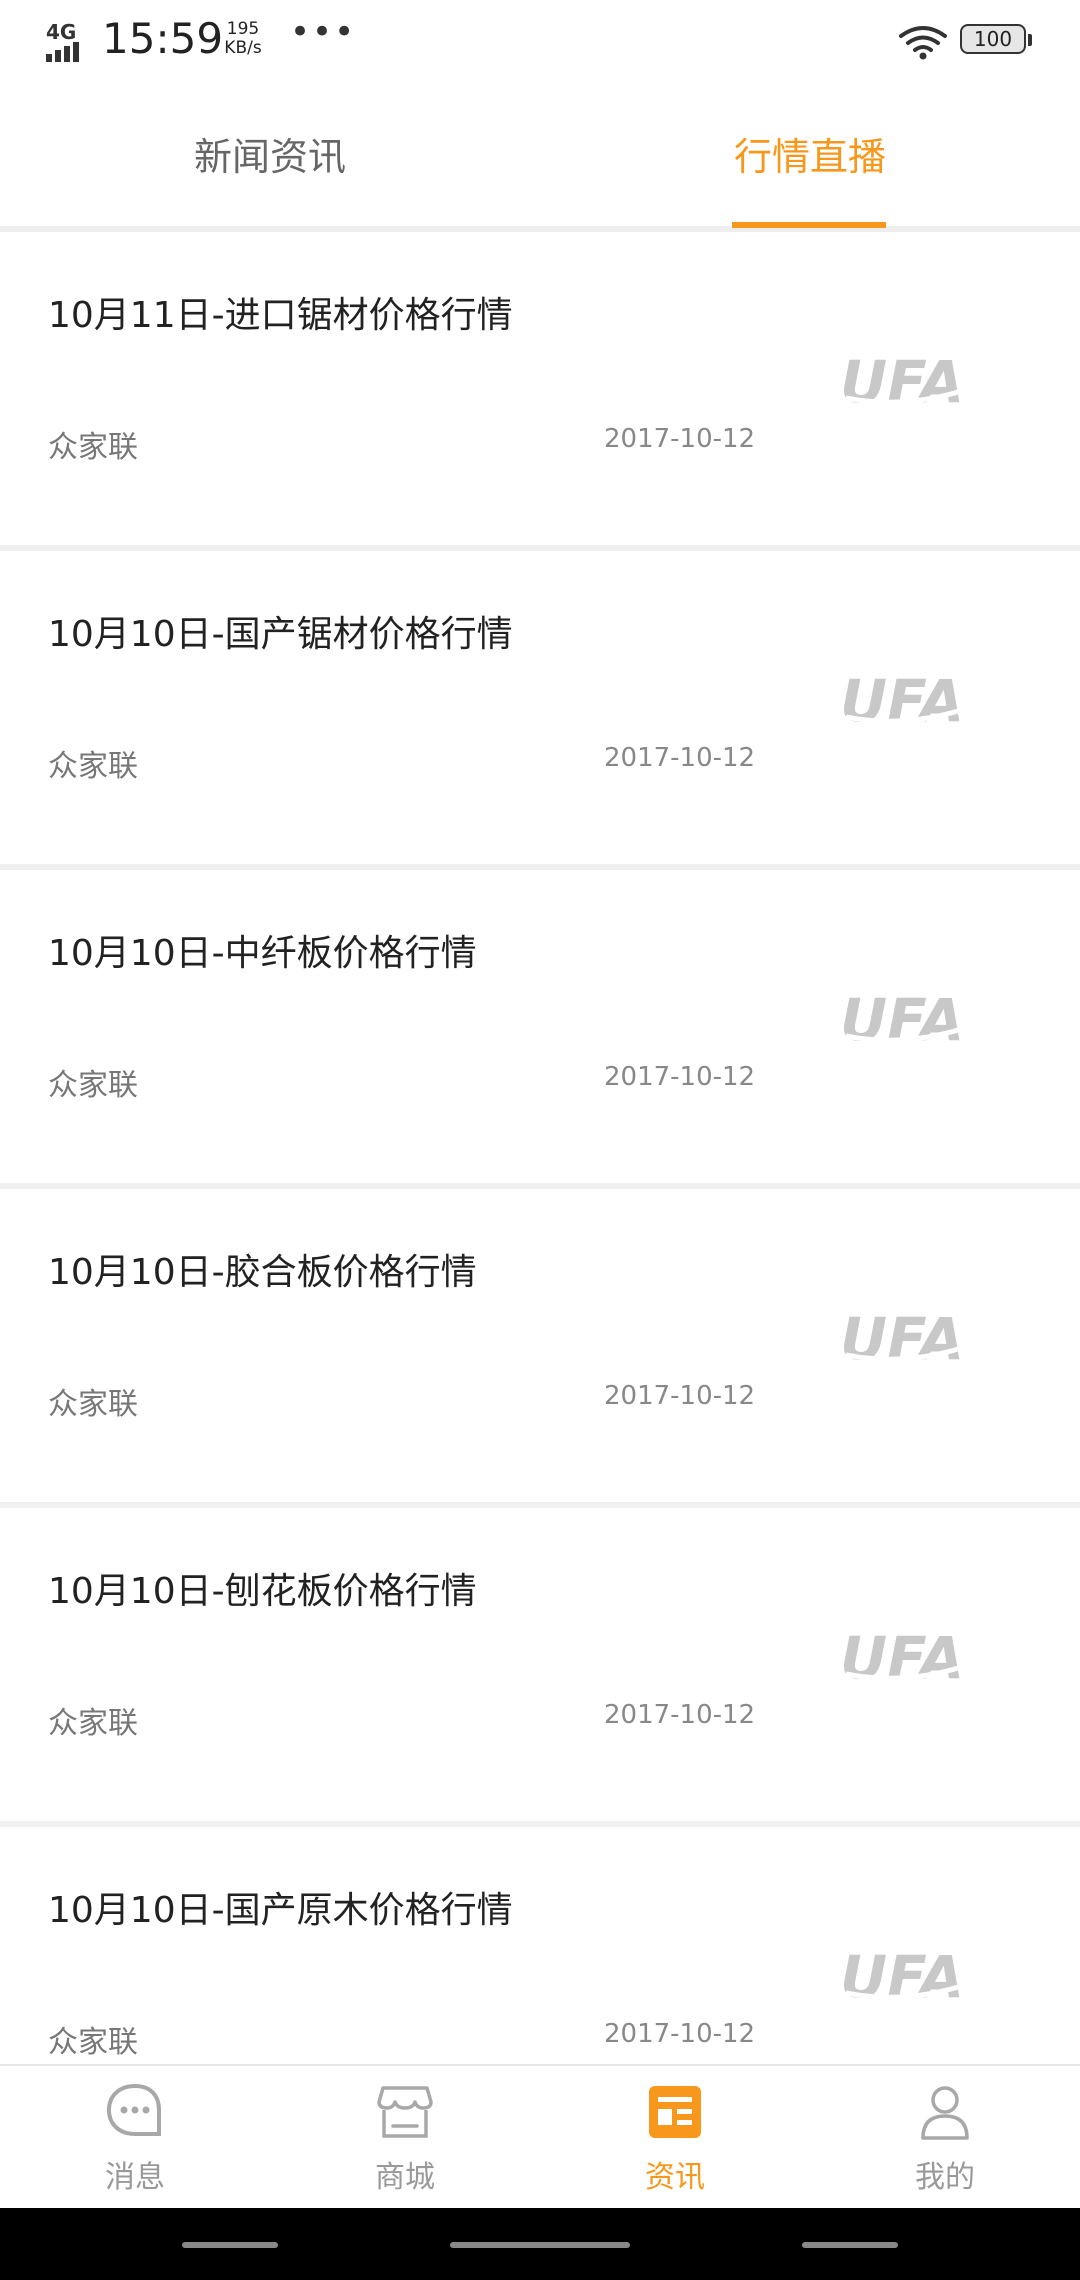  What do you see at coordinates (61, 32) in the screenshot?
I see `network-type: 4G` at bounding box center [61, 32].